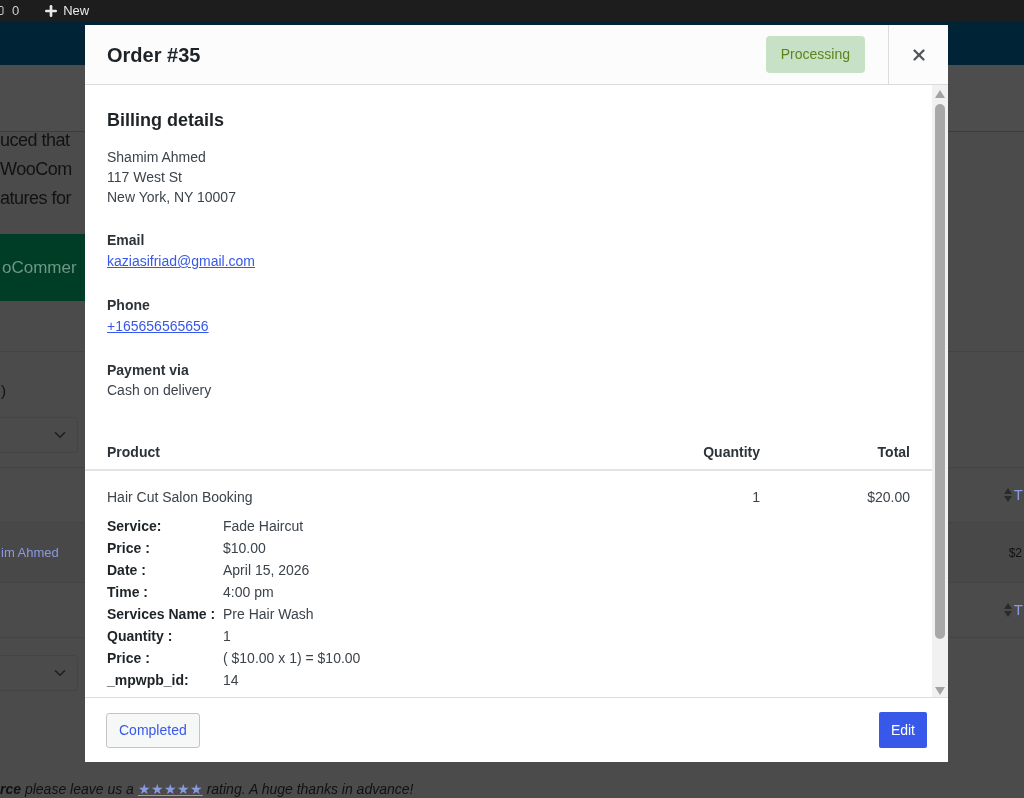 The width and height of the screenshot is (1024, 798). Describe the element at coordinates (36, 169) in the screenshot. I see `notice-text: WooCom` at that location.